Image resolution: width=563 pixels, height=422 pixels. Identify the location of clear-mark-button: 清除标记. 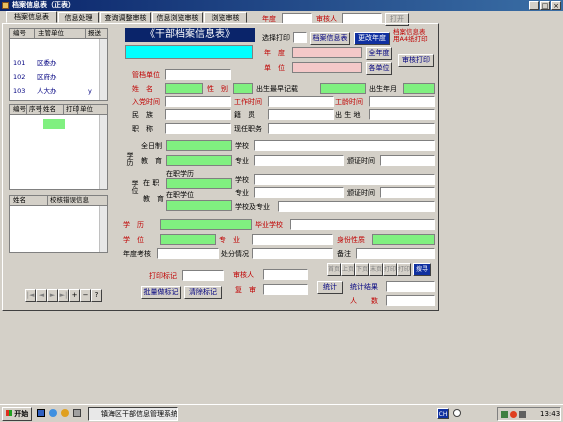
(203, 292).